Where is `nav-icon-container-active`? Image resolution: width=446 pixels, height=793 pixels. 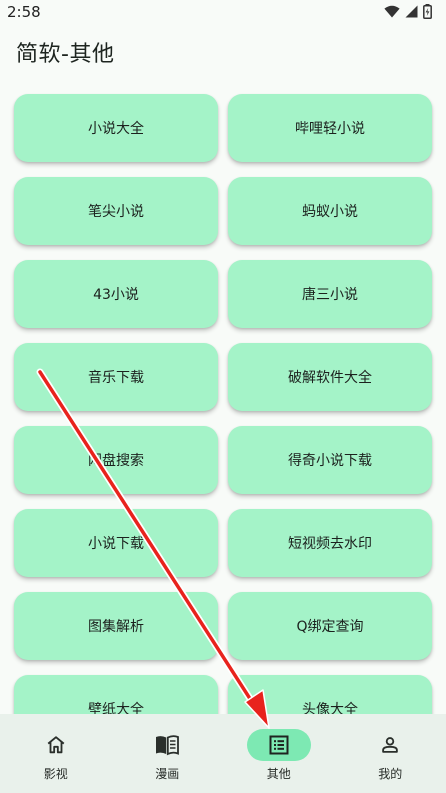
nav-icon-container-active is located at coordinates (278, 745).